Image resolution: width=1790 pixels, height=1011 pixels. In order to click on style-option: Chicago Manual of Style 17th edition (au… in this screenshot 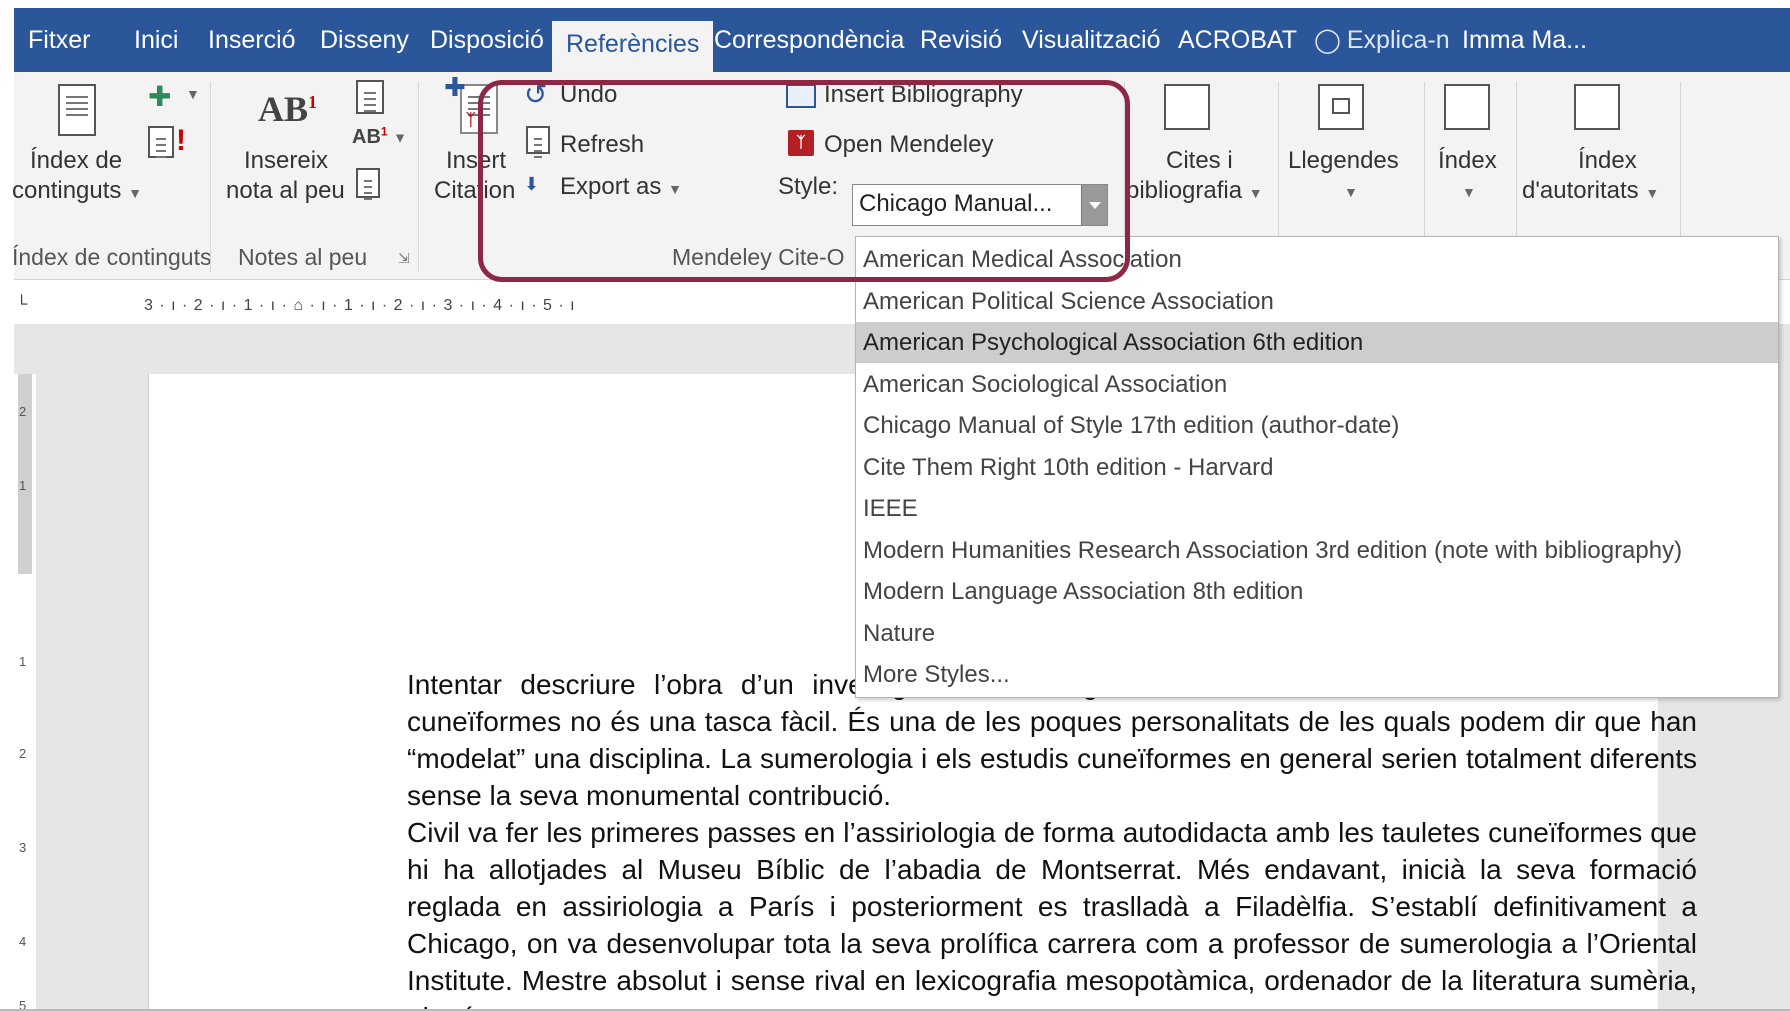, I will do `click(1317, 425)`.